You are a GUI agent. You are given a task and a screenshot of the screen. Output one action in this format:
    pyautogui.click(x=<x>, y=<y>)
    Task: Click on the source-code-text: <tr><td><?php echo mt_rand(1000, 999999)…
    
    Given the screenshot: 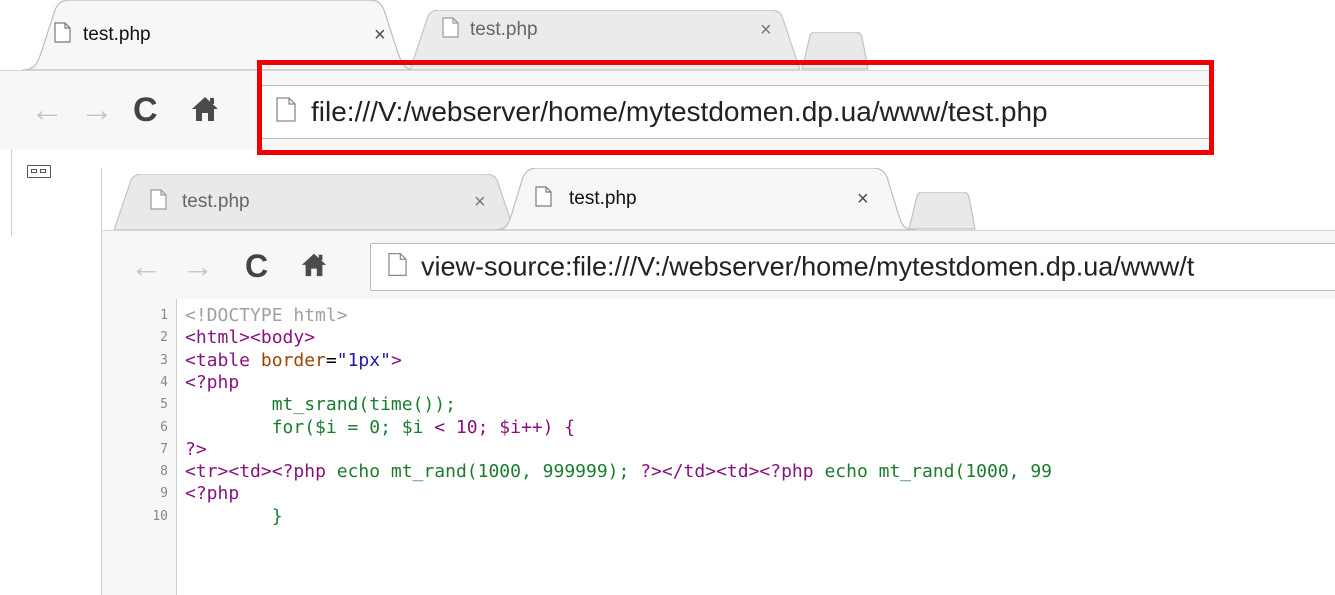 What is the action you would take?
    pyautogui.click(x=619, y=472)
    